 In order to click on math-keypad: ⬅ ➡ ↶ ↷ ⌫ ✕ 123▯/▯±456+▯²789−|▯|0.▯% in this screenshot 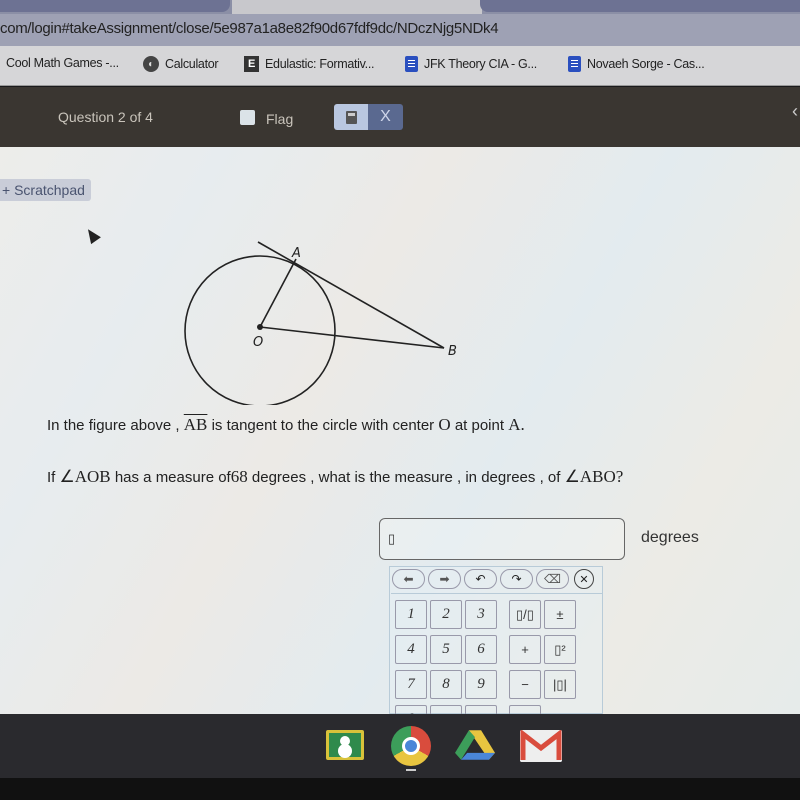, I will do `click(496, 650)`.